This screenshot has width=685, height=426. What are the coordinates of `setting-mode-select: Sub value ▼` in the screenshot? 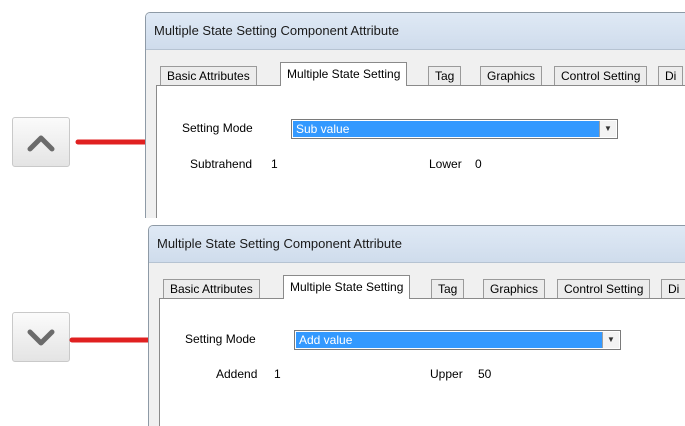 It's located at (454, 129).